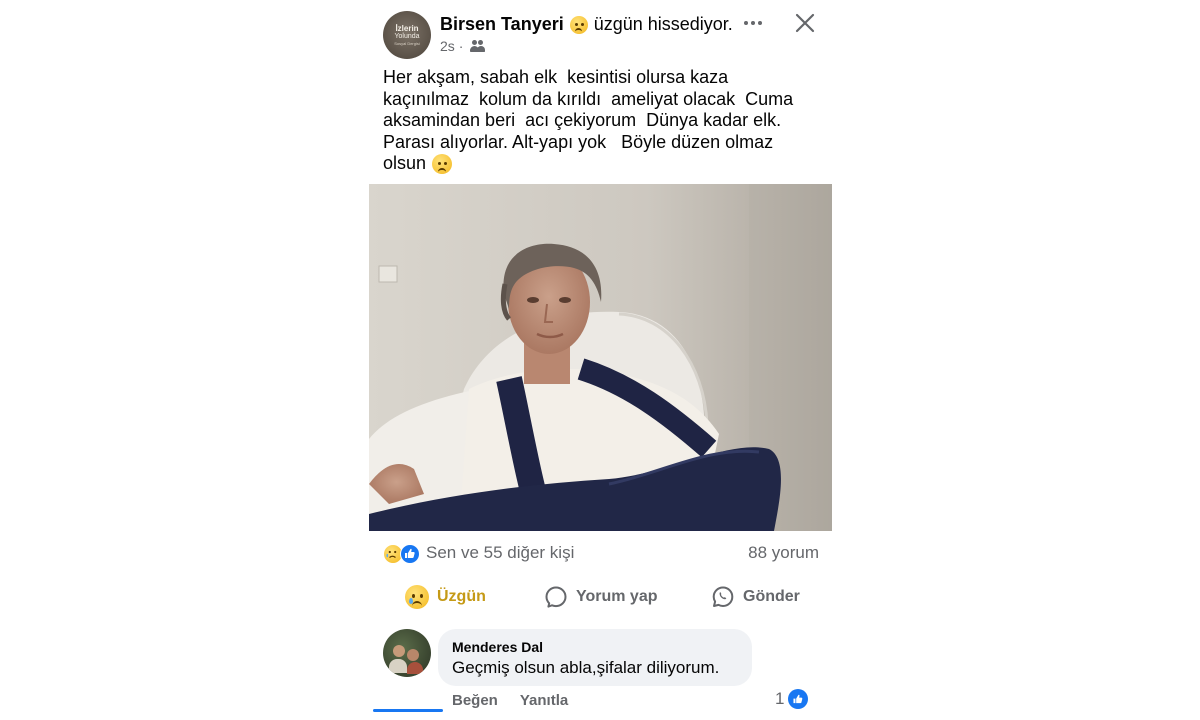 Image resolution: width=1200 pixels, height=720 pixels. What do you see at coordinates (723, 596) in the screenshot?
I see `whatsapp-icon` at bounding box center [723, 596].